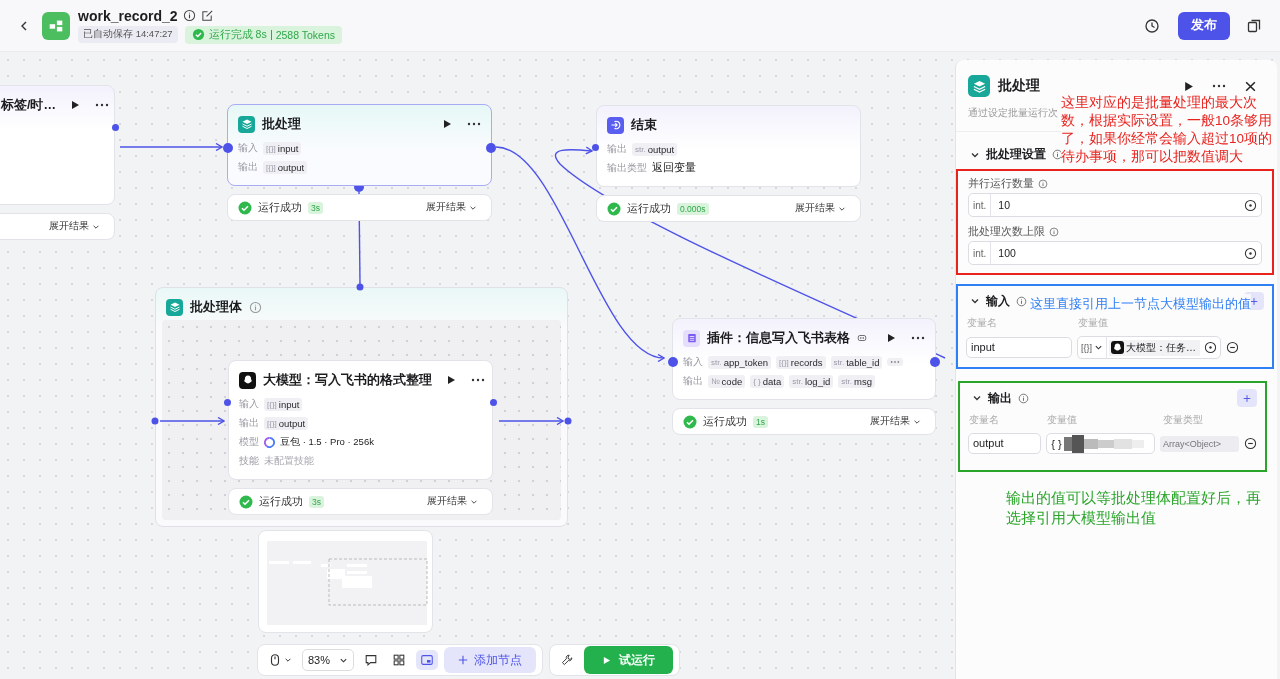 This screenshot has width=1280, height=679. Describe the element at coordinates (427, 660) in the screenshot. I see `minimap-toggle` at that location.